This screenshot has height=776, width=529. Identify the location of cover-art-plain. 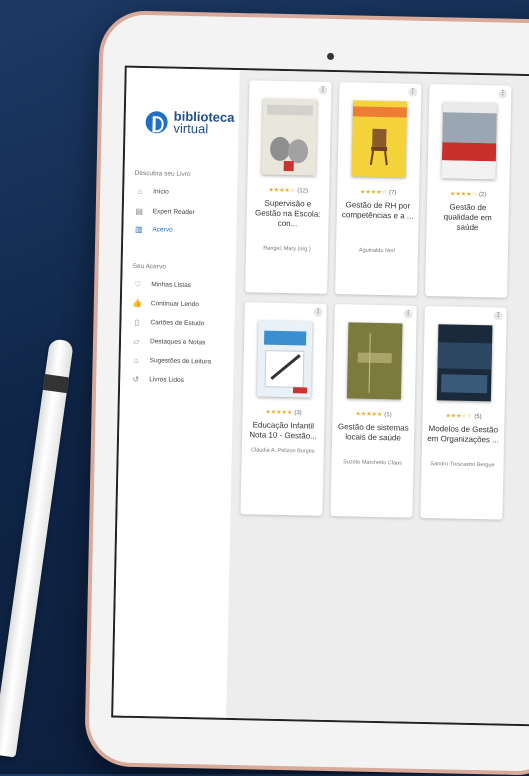
(374, 362).